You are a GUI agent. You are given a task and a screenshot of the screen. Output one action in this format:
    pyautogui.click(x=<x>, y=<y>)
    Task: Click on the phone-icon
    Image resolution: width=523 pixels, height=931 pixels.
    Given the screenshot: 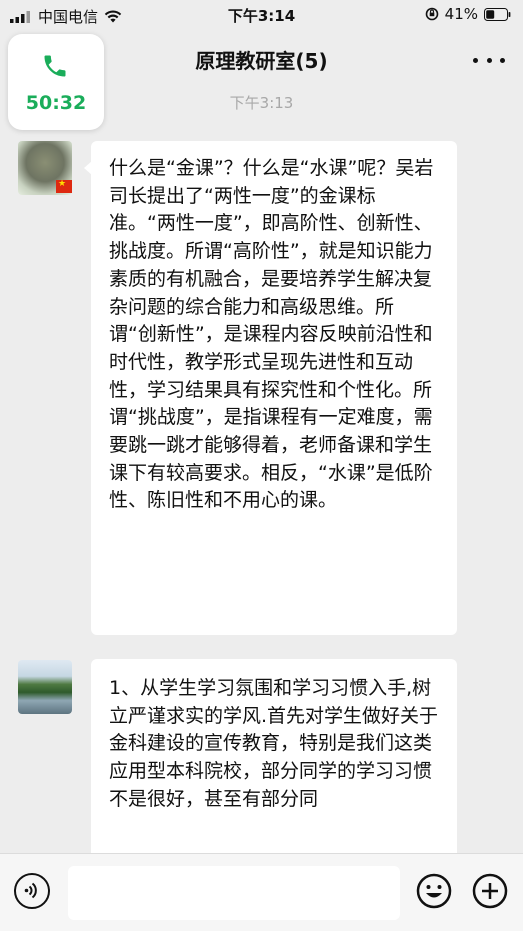 What is the action you would take?
    pyautogui.click(x=55, y=66)
    